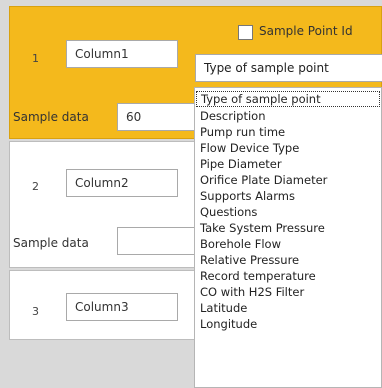 The height and width of the screenshot is (388, 382). I want to click on dropdown-option: Orifice Plate Diameter, so click(288, 180).